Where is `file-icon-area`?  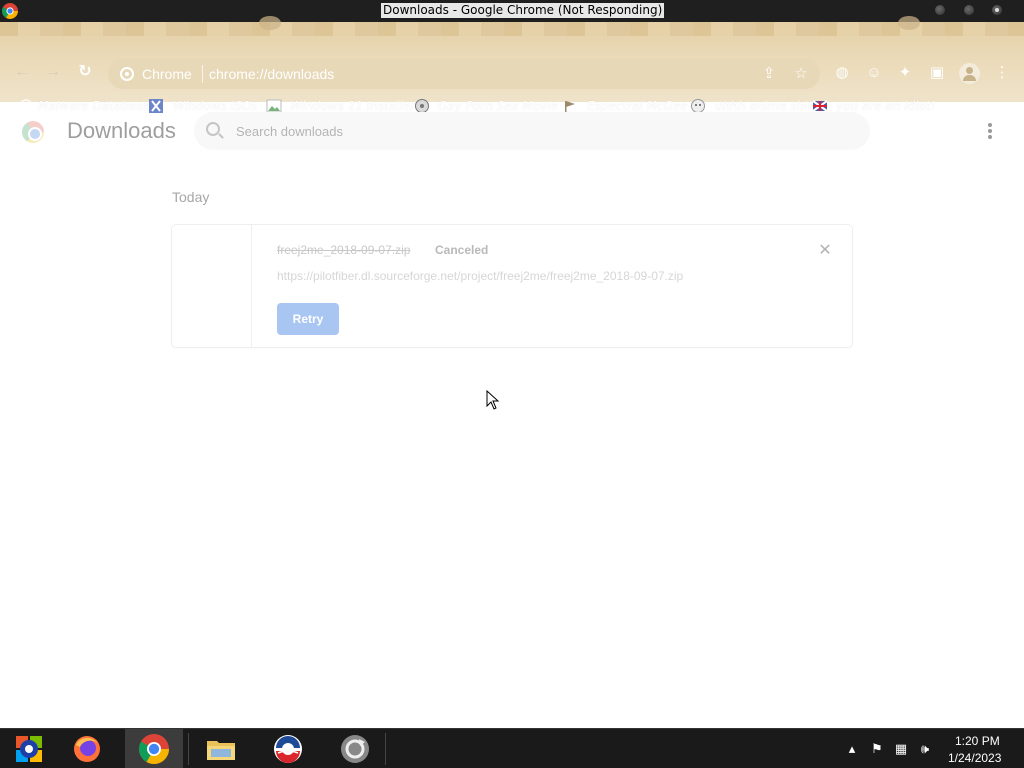 file-icon-area is located at coordinates (212, 286).